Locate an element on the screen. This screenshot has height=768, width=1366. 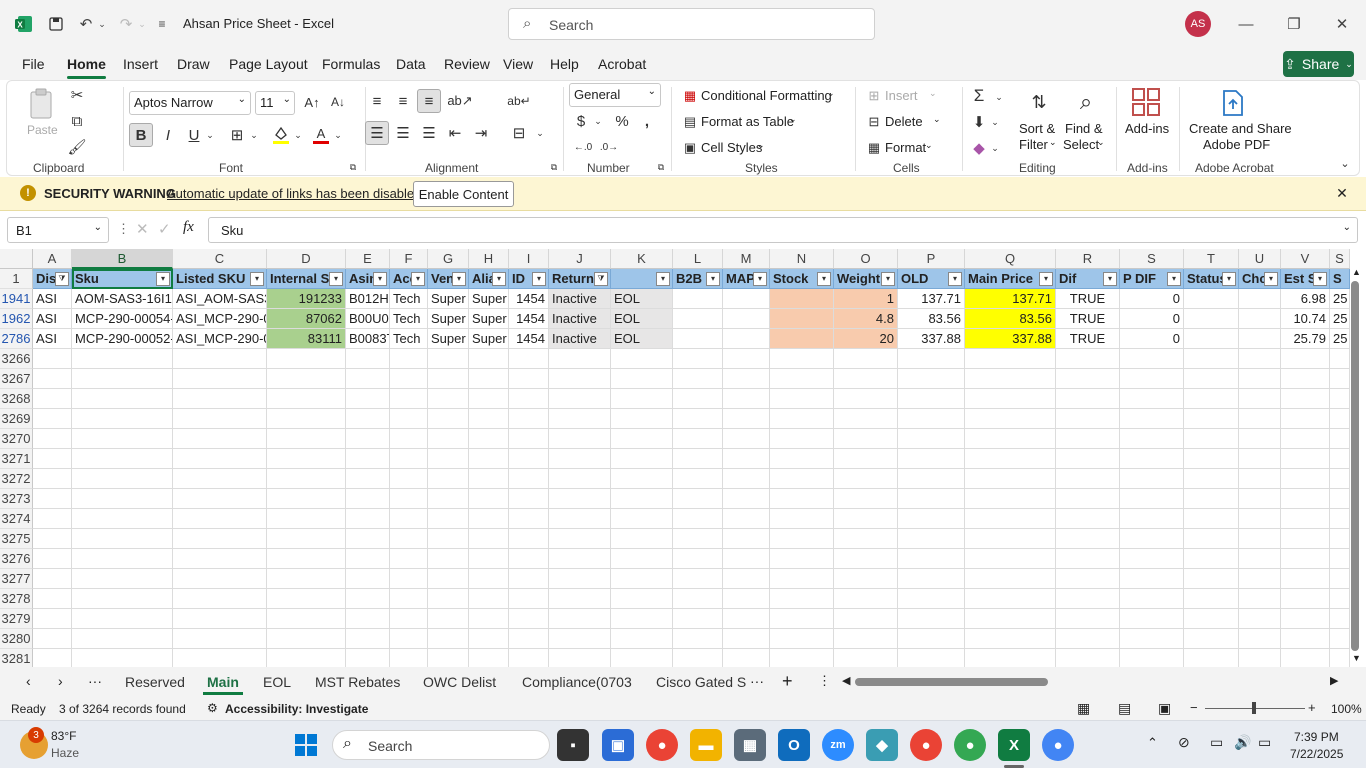
decrease-indent-icon: ⇤ is located at coordinates (455, 133).